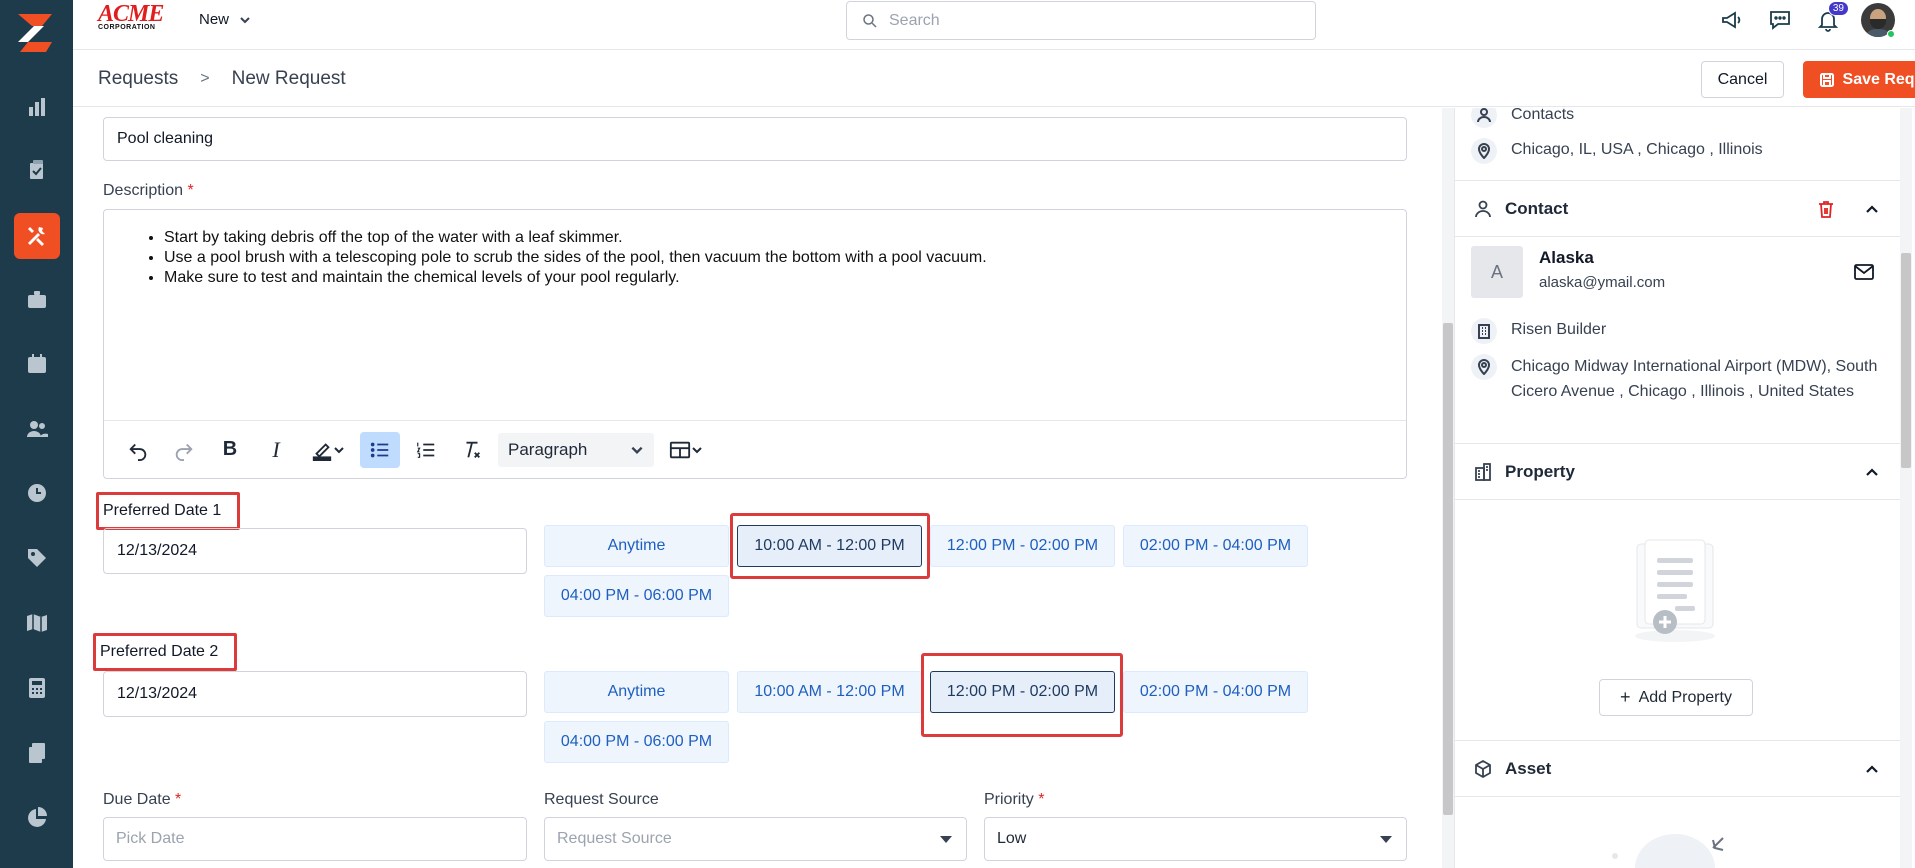  What do you see at coordinates (1559, 329) in the screenshot?
I see `contact-company: Risen Builder` at bounding box center [1559, 329].